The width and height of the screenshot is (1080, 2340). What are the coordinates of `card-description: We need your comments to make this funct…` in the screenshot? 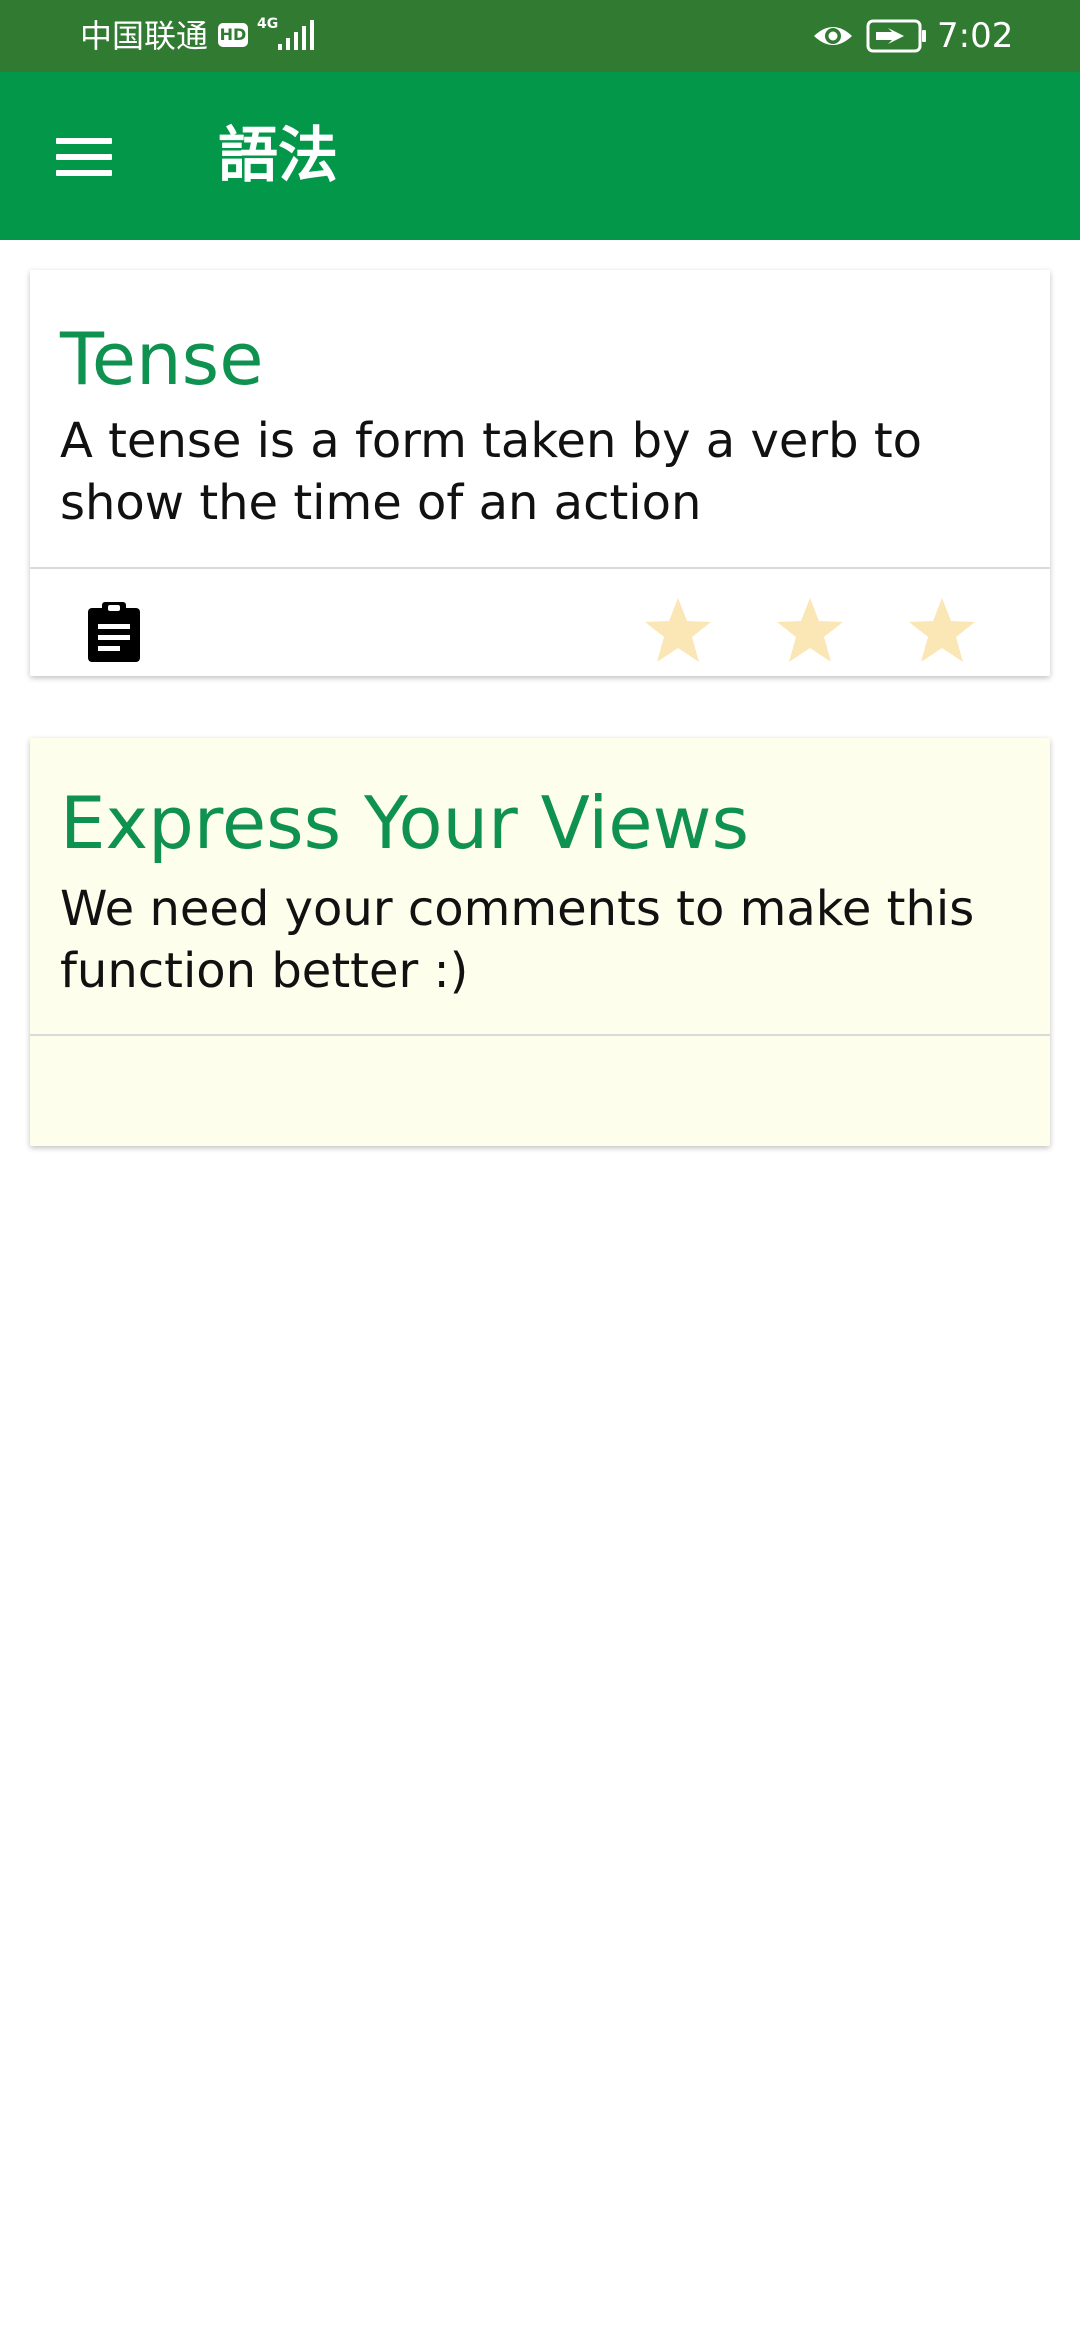 It's located at (517, 940).